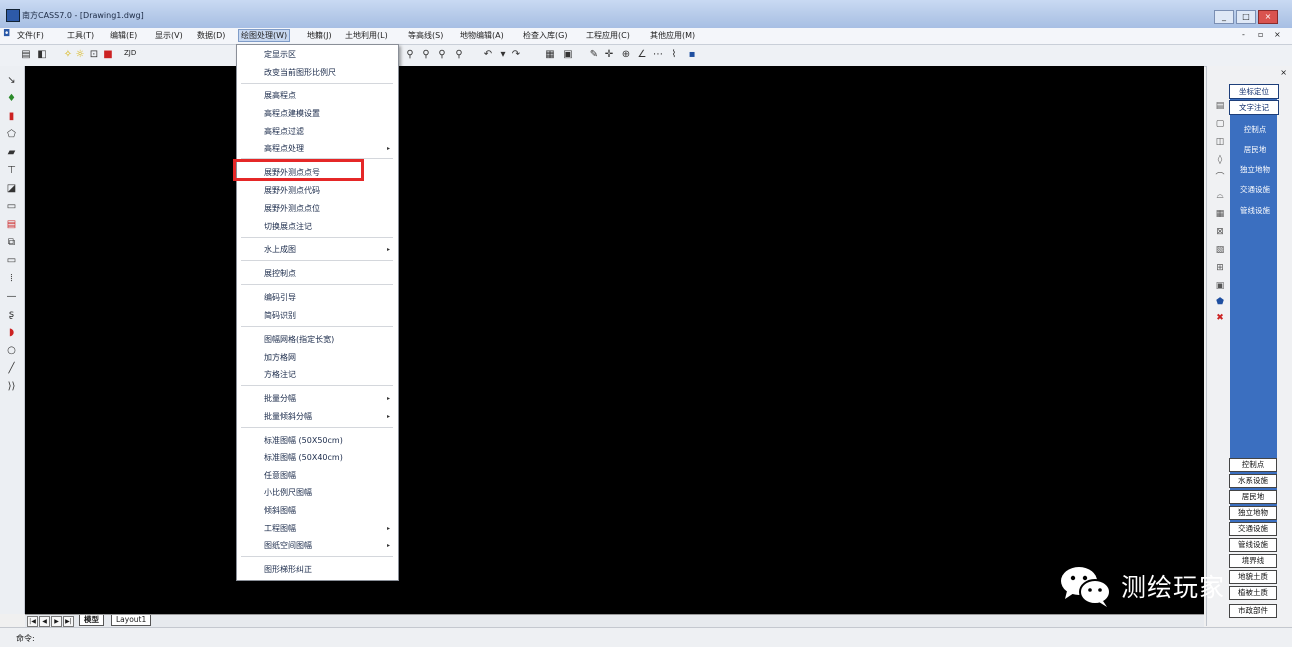  Describe the element at coordinates (692, 55) in the screenshot. I see `save-icon: ▪` at that location.